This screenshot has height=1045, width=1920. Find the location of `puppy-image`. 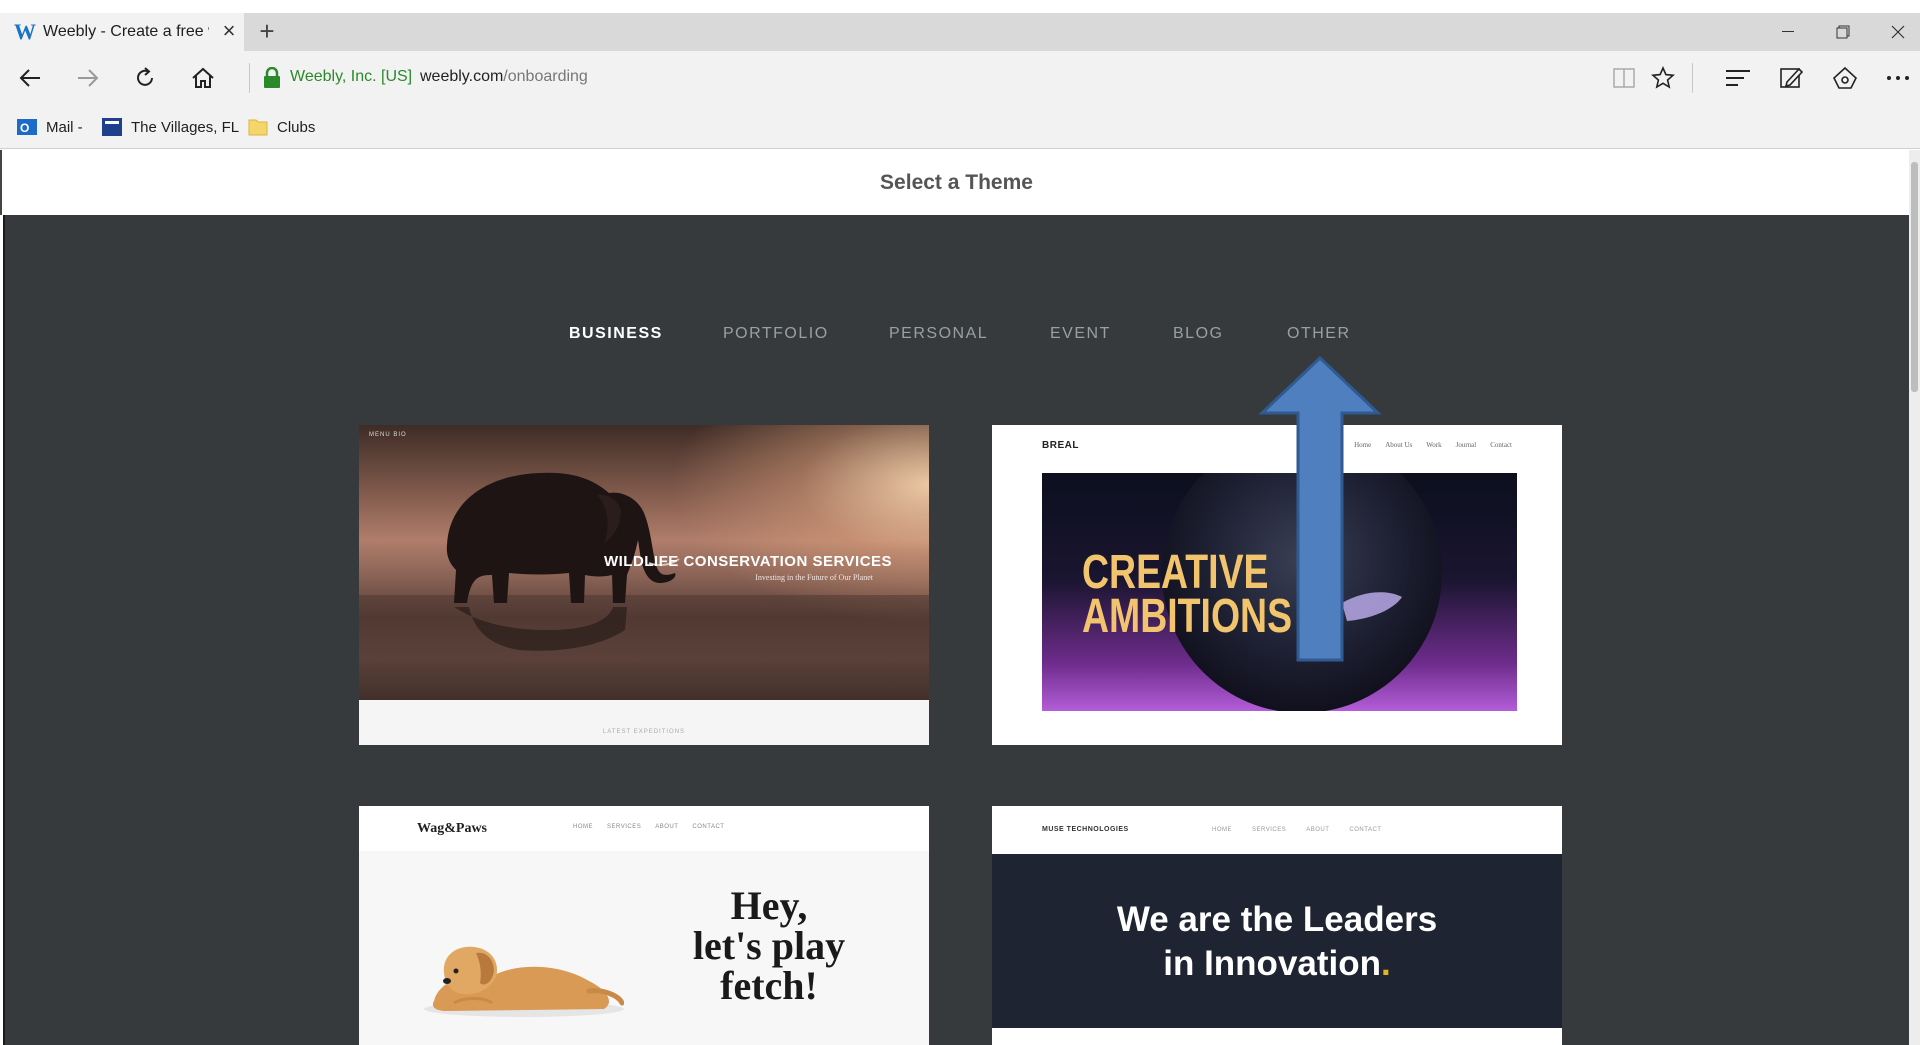

puppy-image is located at coordinates (524, 981).